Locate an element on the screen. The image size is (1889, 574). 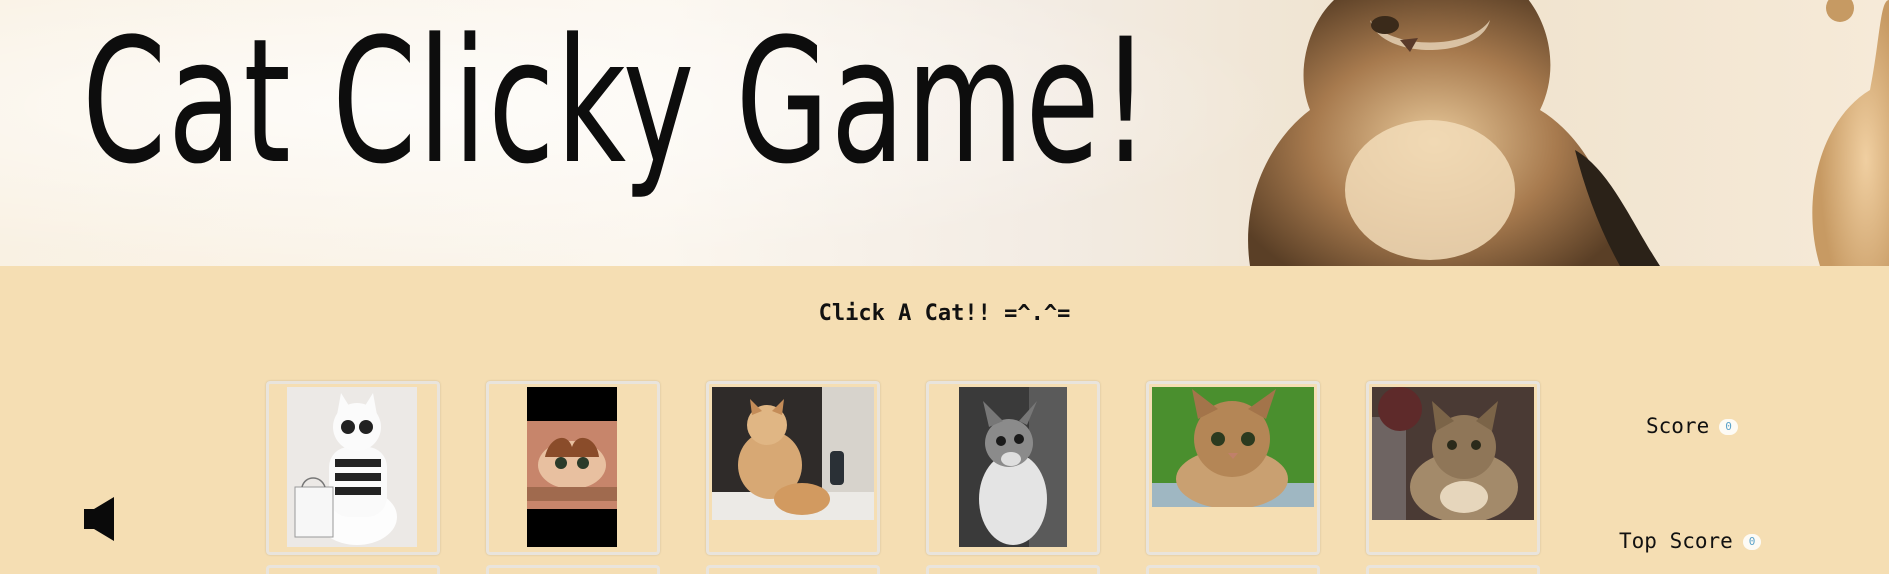
cat-card-tabby-grass is located at coordinates (1233, 468).